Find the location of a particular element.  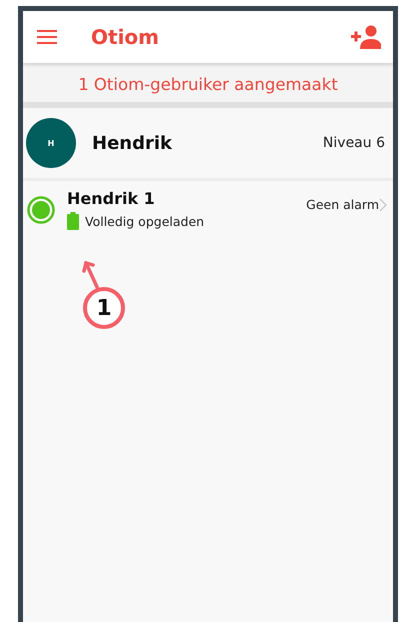

menu-icon is located at coordinates (47, 37).